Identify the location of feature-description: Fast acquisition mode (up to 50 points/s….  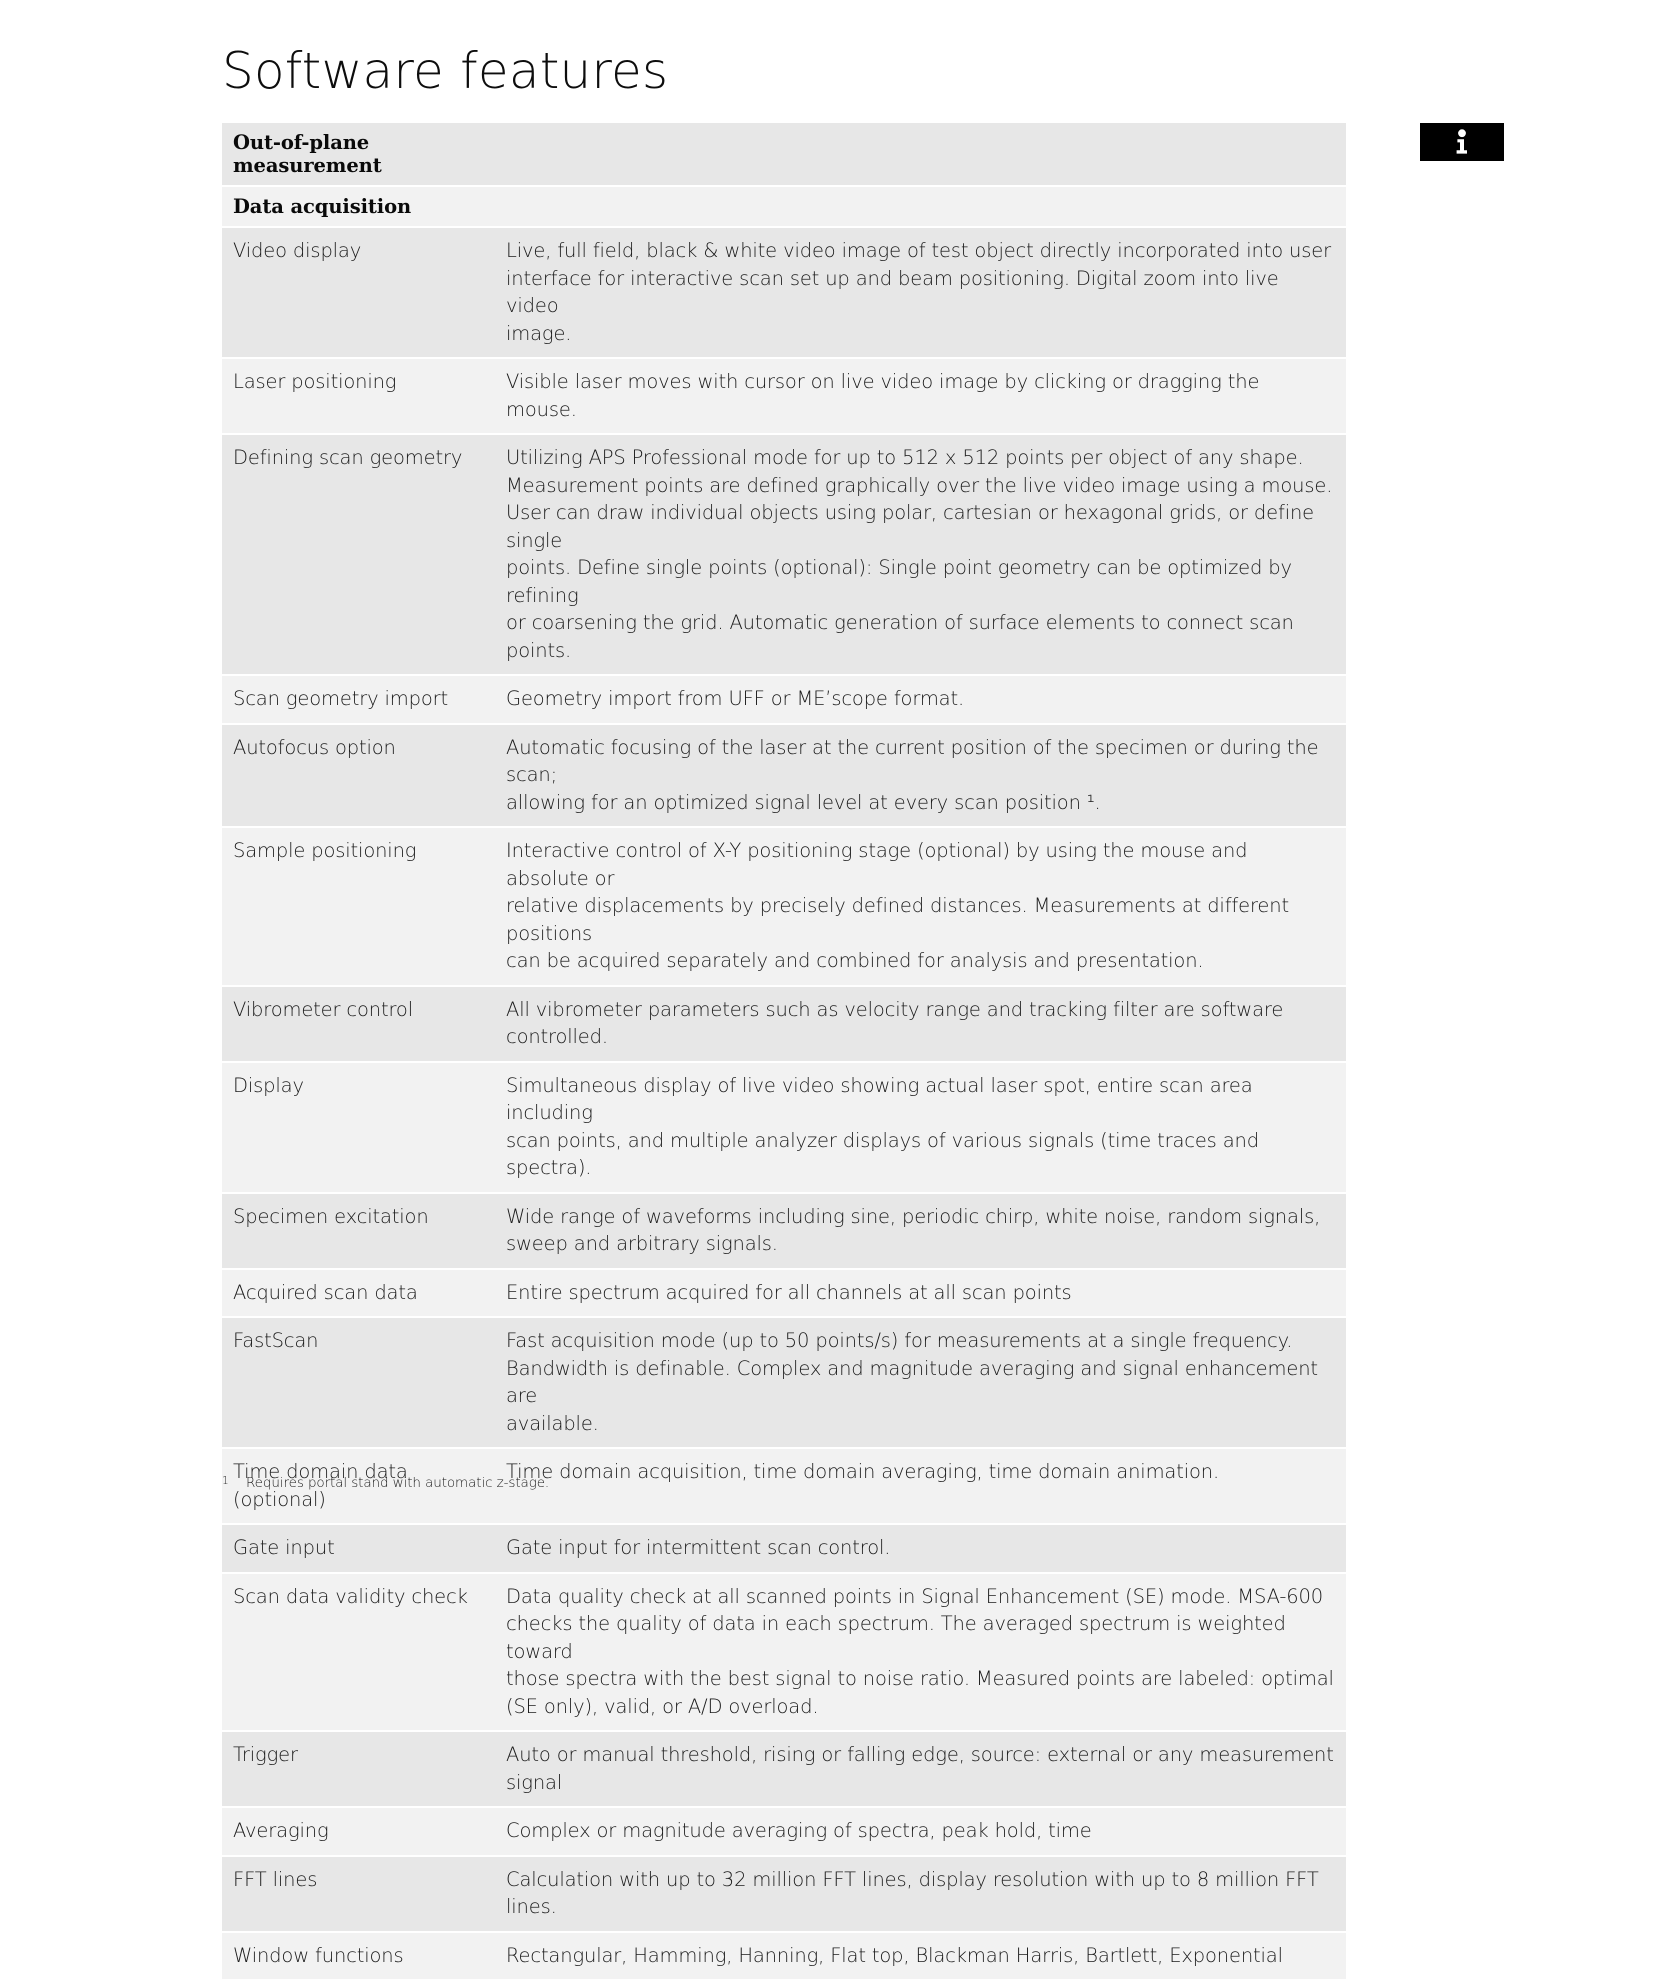
(912, 1382).